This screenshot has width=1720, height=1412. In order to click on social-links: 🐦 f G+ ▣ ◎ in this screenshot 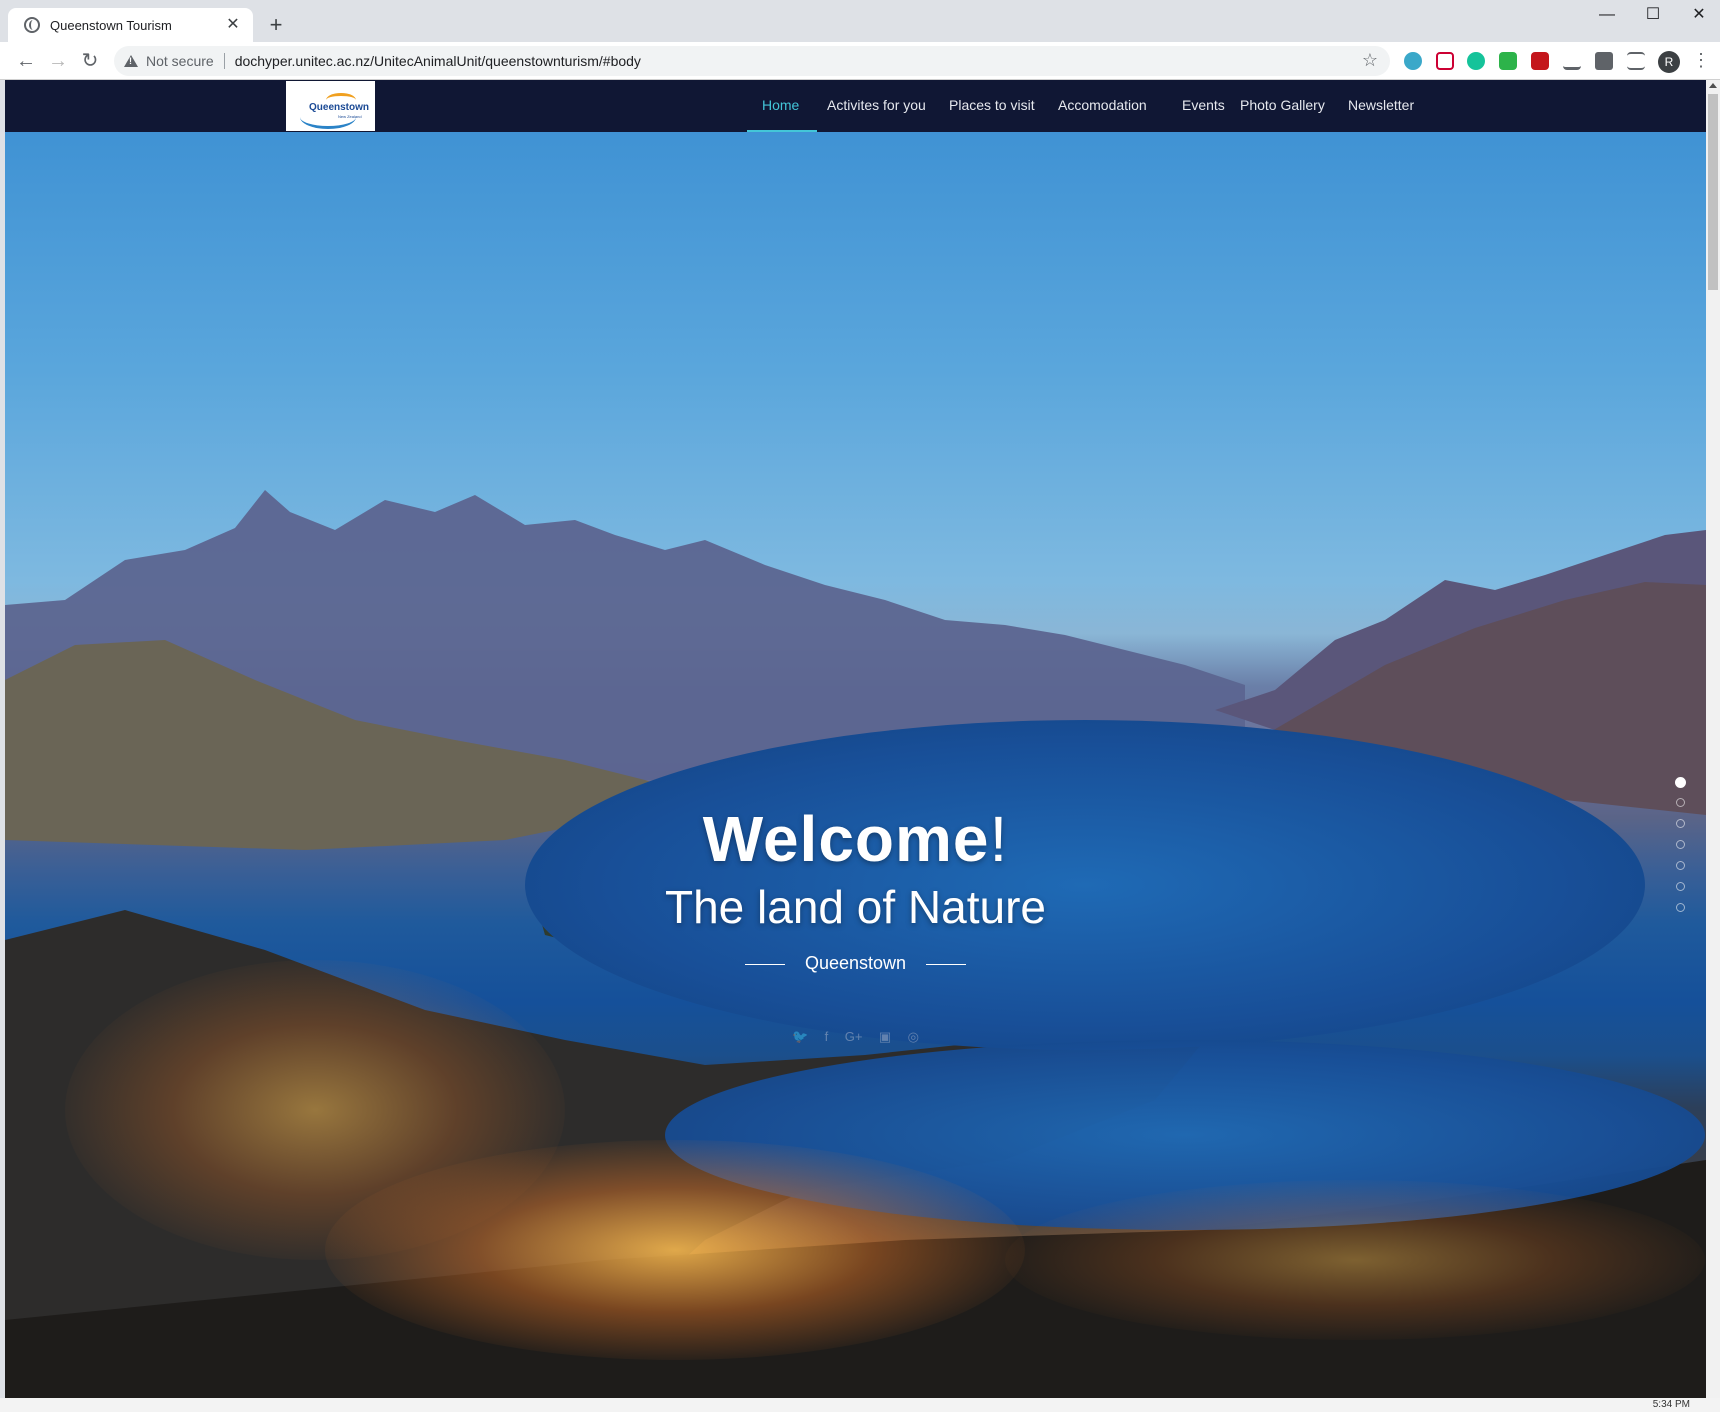, I will do `click(855, 1037)`.